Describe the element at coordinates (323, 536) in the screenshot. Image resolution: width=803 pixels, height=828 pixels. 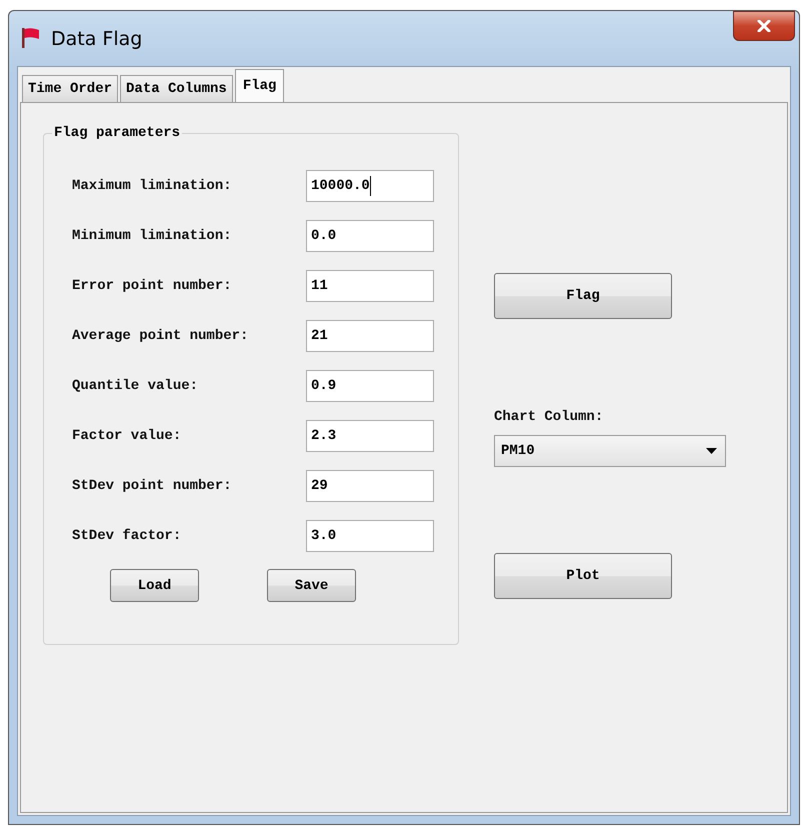
I see `field-value: 3.0` at that location.